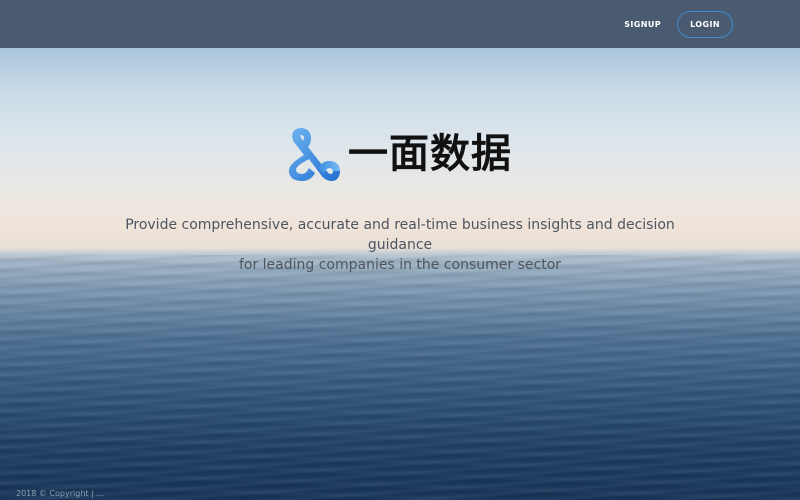 This screenshot has width=800, height=500. I want to click on ampersand-logo-icon, so click(314, 154).